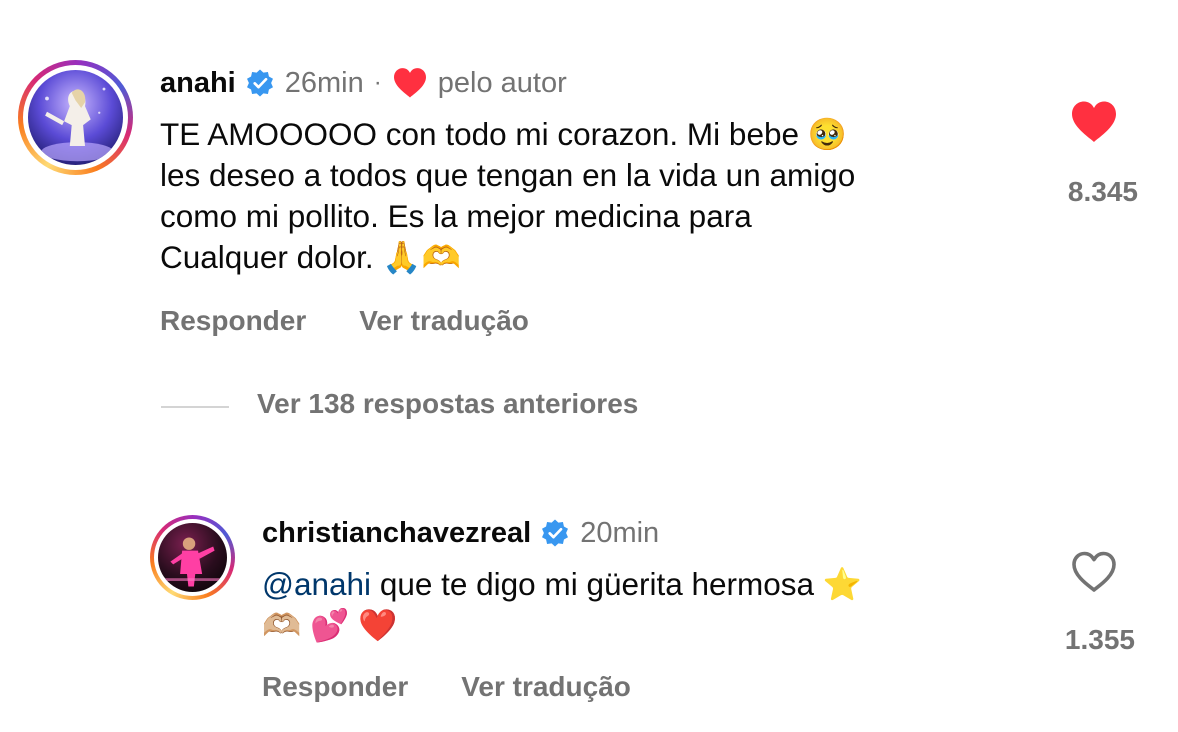 The height and width of the screenshot is (732, 1178). I want to click on comment-header: anahi 26min · pelo autor, so click(363, 83).